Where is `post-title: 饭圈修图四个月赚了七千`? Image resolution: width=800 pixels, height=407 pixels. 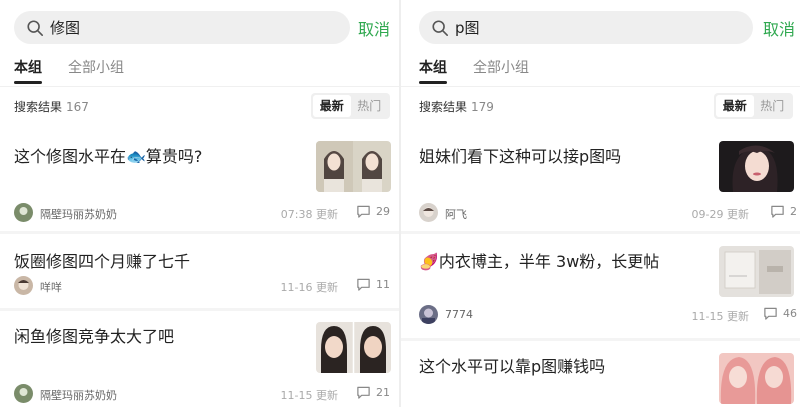
post-title: 饭圈修图四个月赚了七千 is located at coordinates (102, 260).